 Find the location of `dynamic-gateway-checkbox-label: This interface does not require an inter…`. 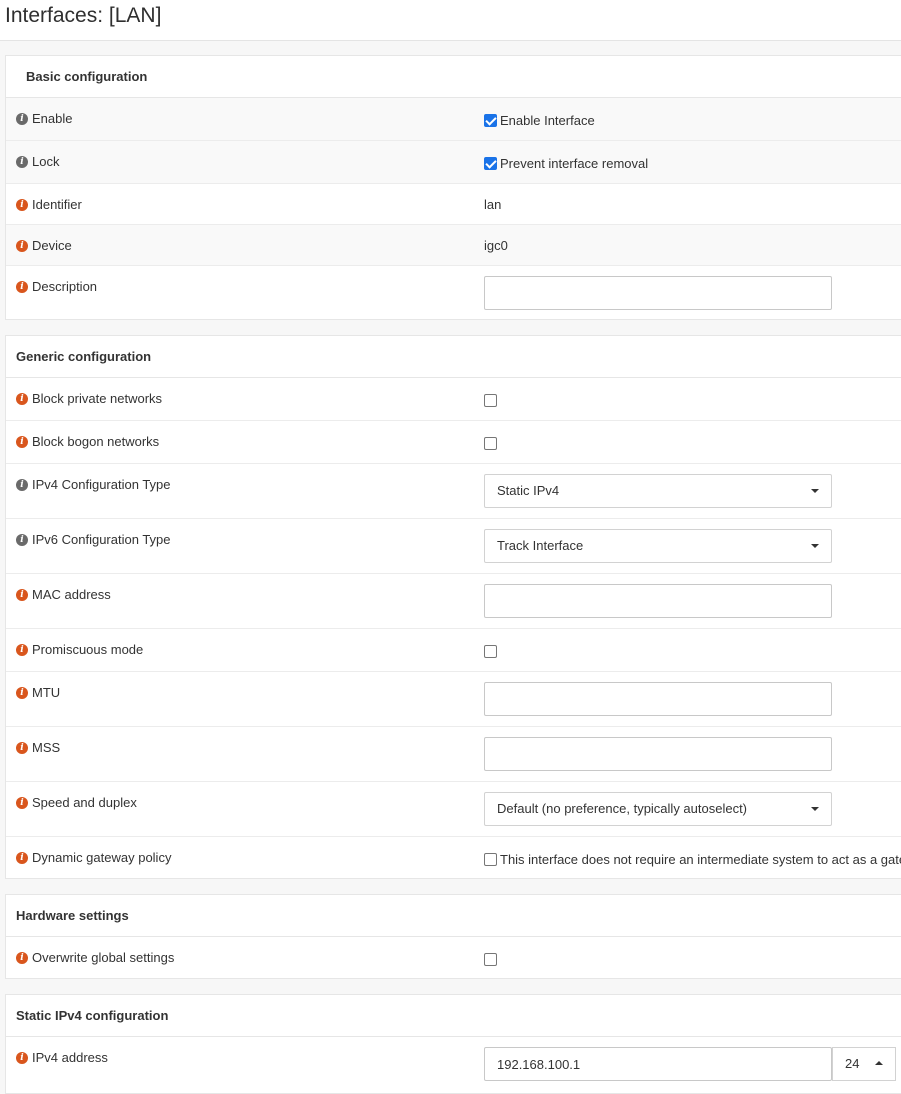

dynamic-gateway-checkbox-label: This interface does not require an inter… is located at coordinates (700, 859).